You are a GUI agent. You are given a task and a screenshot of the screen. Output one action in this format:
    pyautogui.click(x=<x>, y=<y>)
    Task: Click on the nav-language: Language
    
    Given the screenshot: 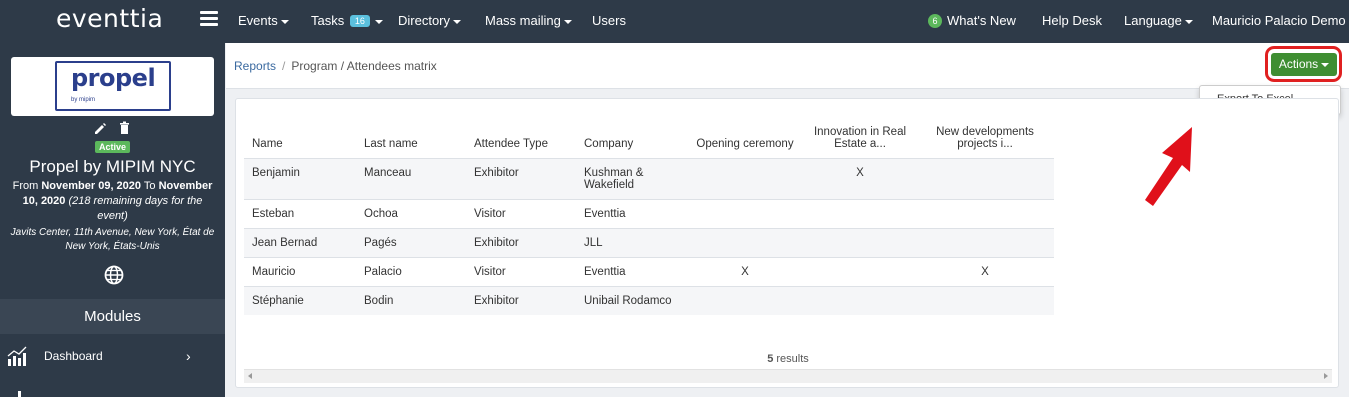 What is the action you would take?
    pyautogui.click(x=1158, y=20)
    